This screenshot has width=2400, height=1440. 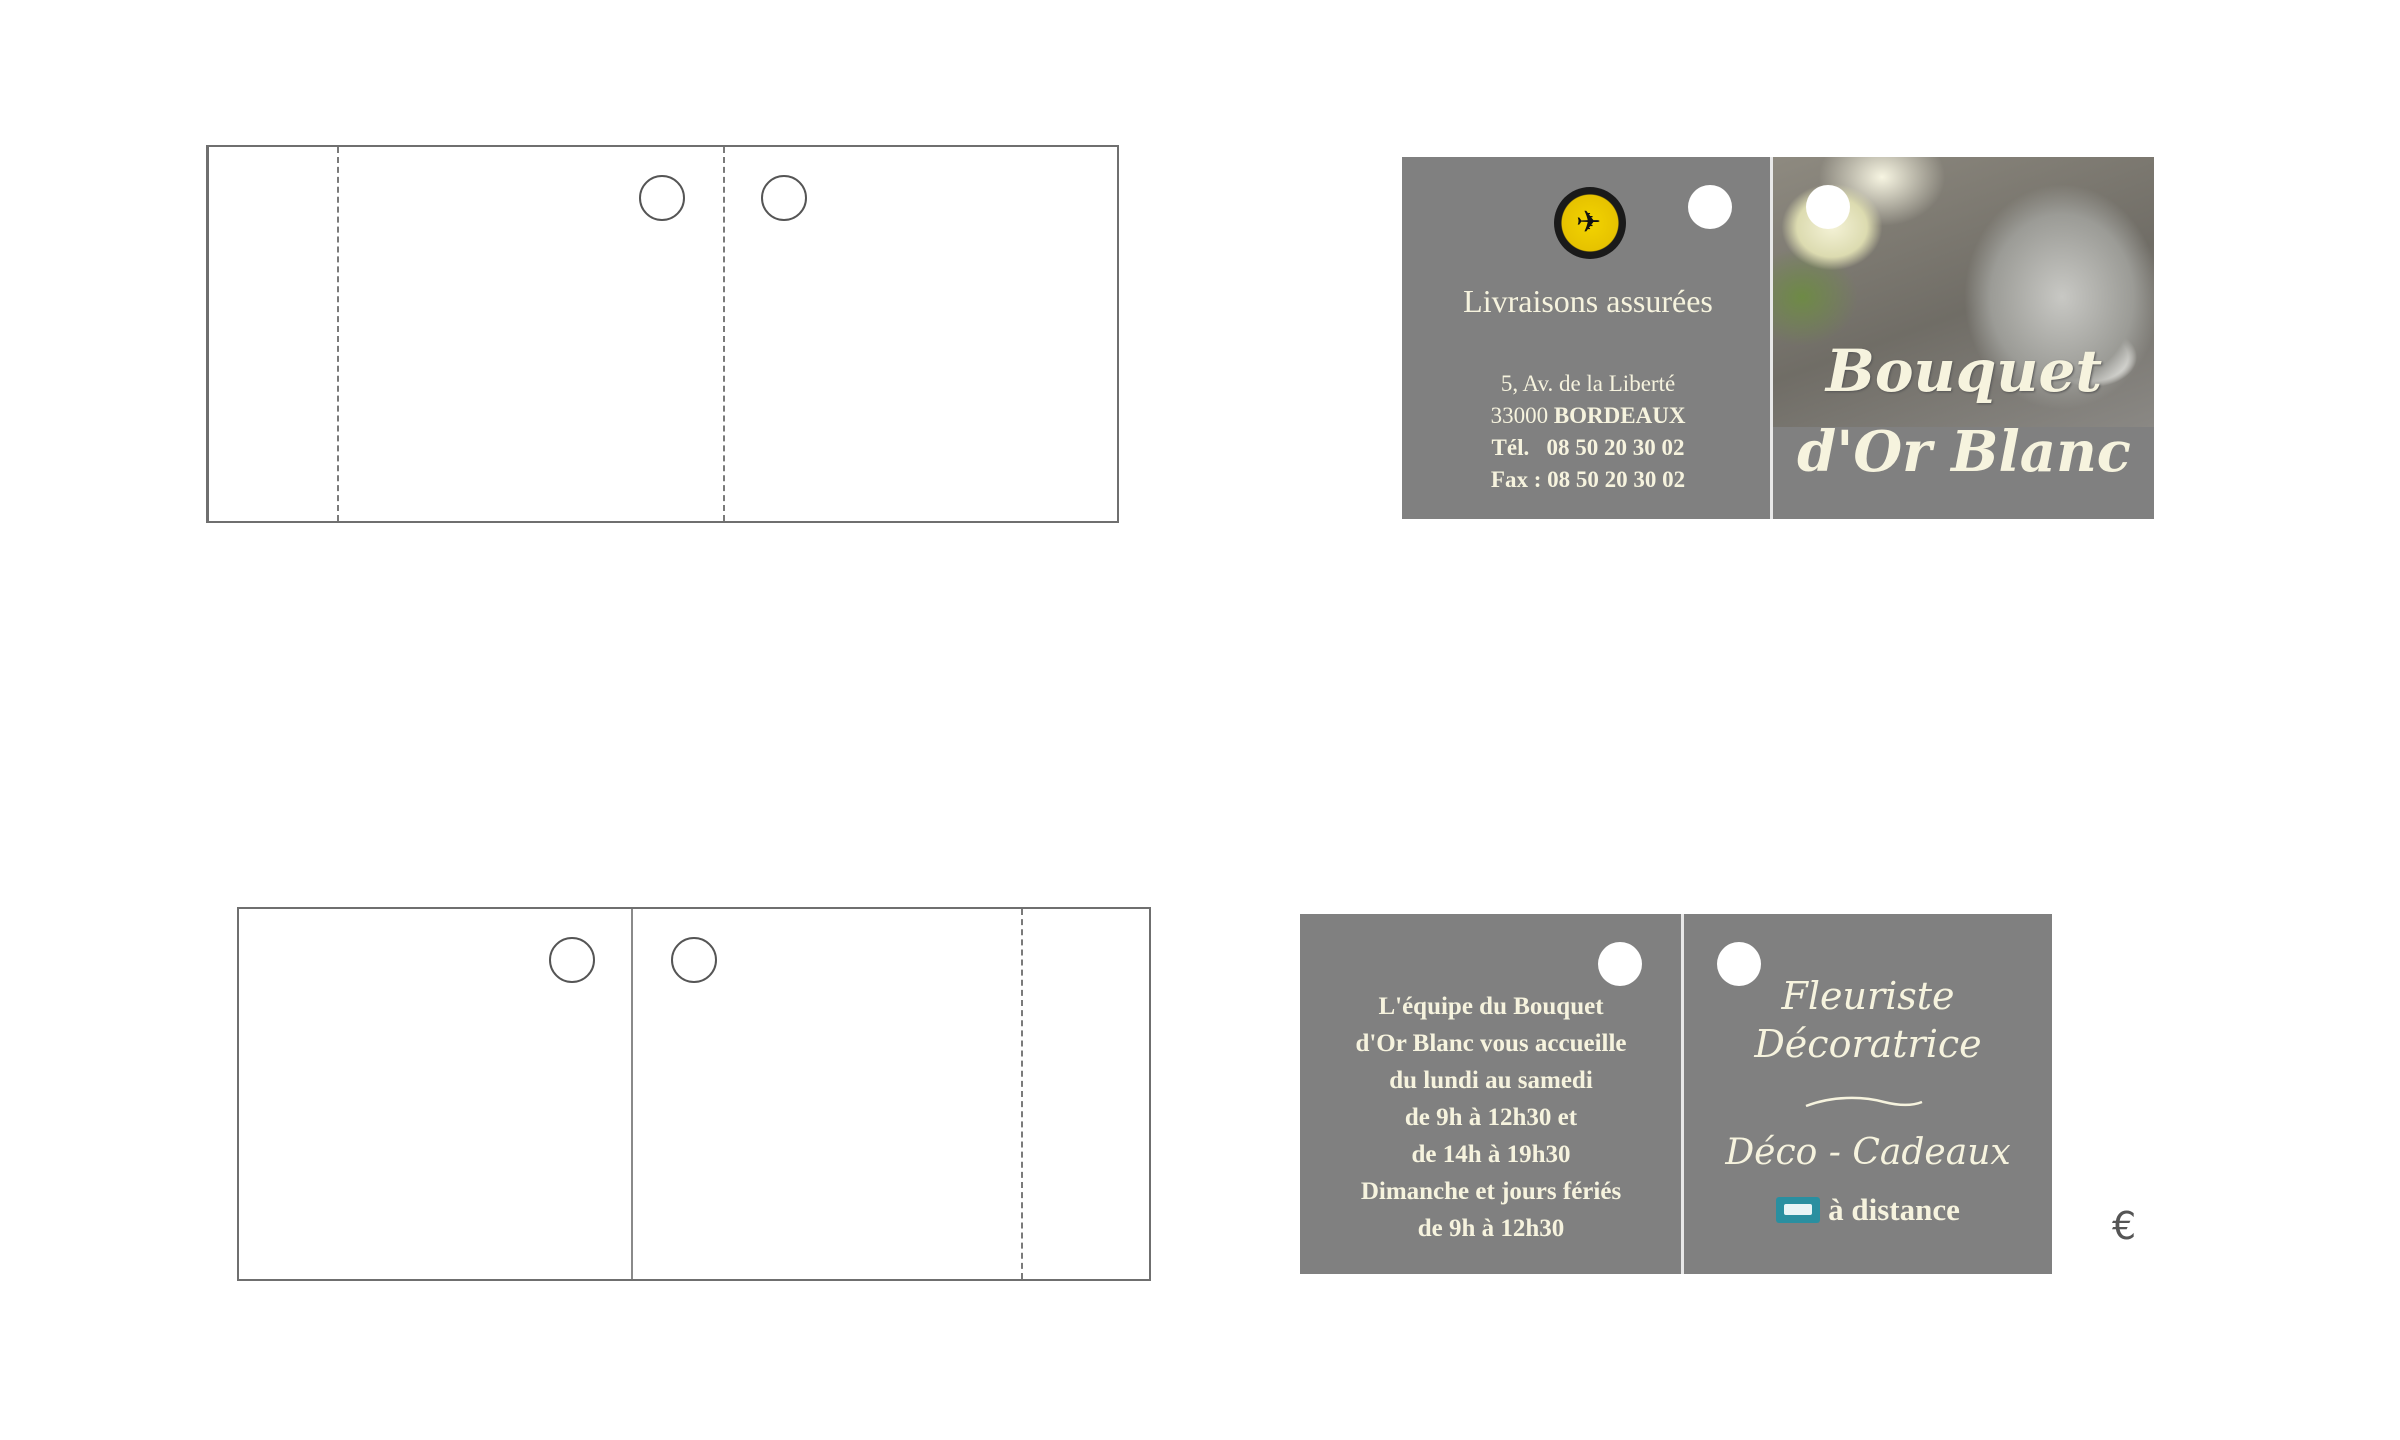 What do you see at coordinates (1588, 447) in the screenshot?
I see `phone-line: Tél. 08 50 20 30 02` at bounding box center [1588, 447].